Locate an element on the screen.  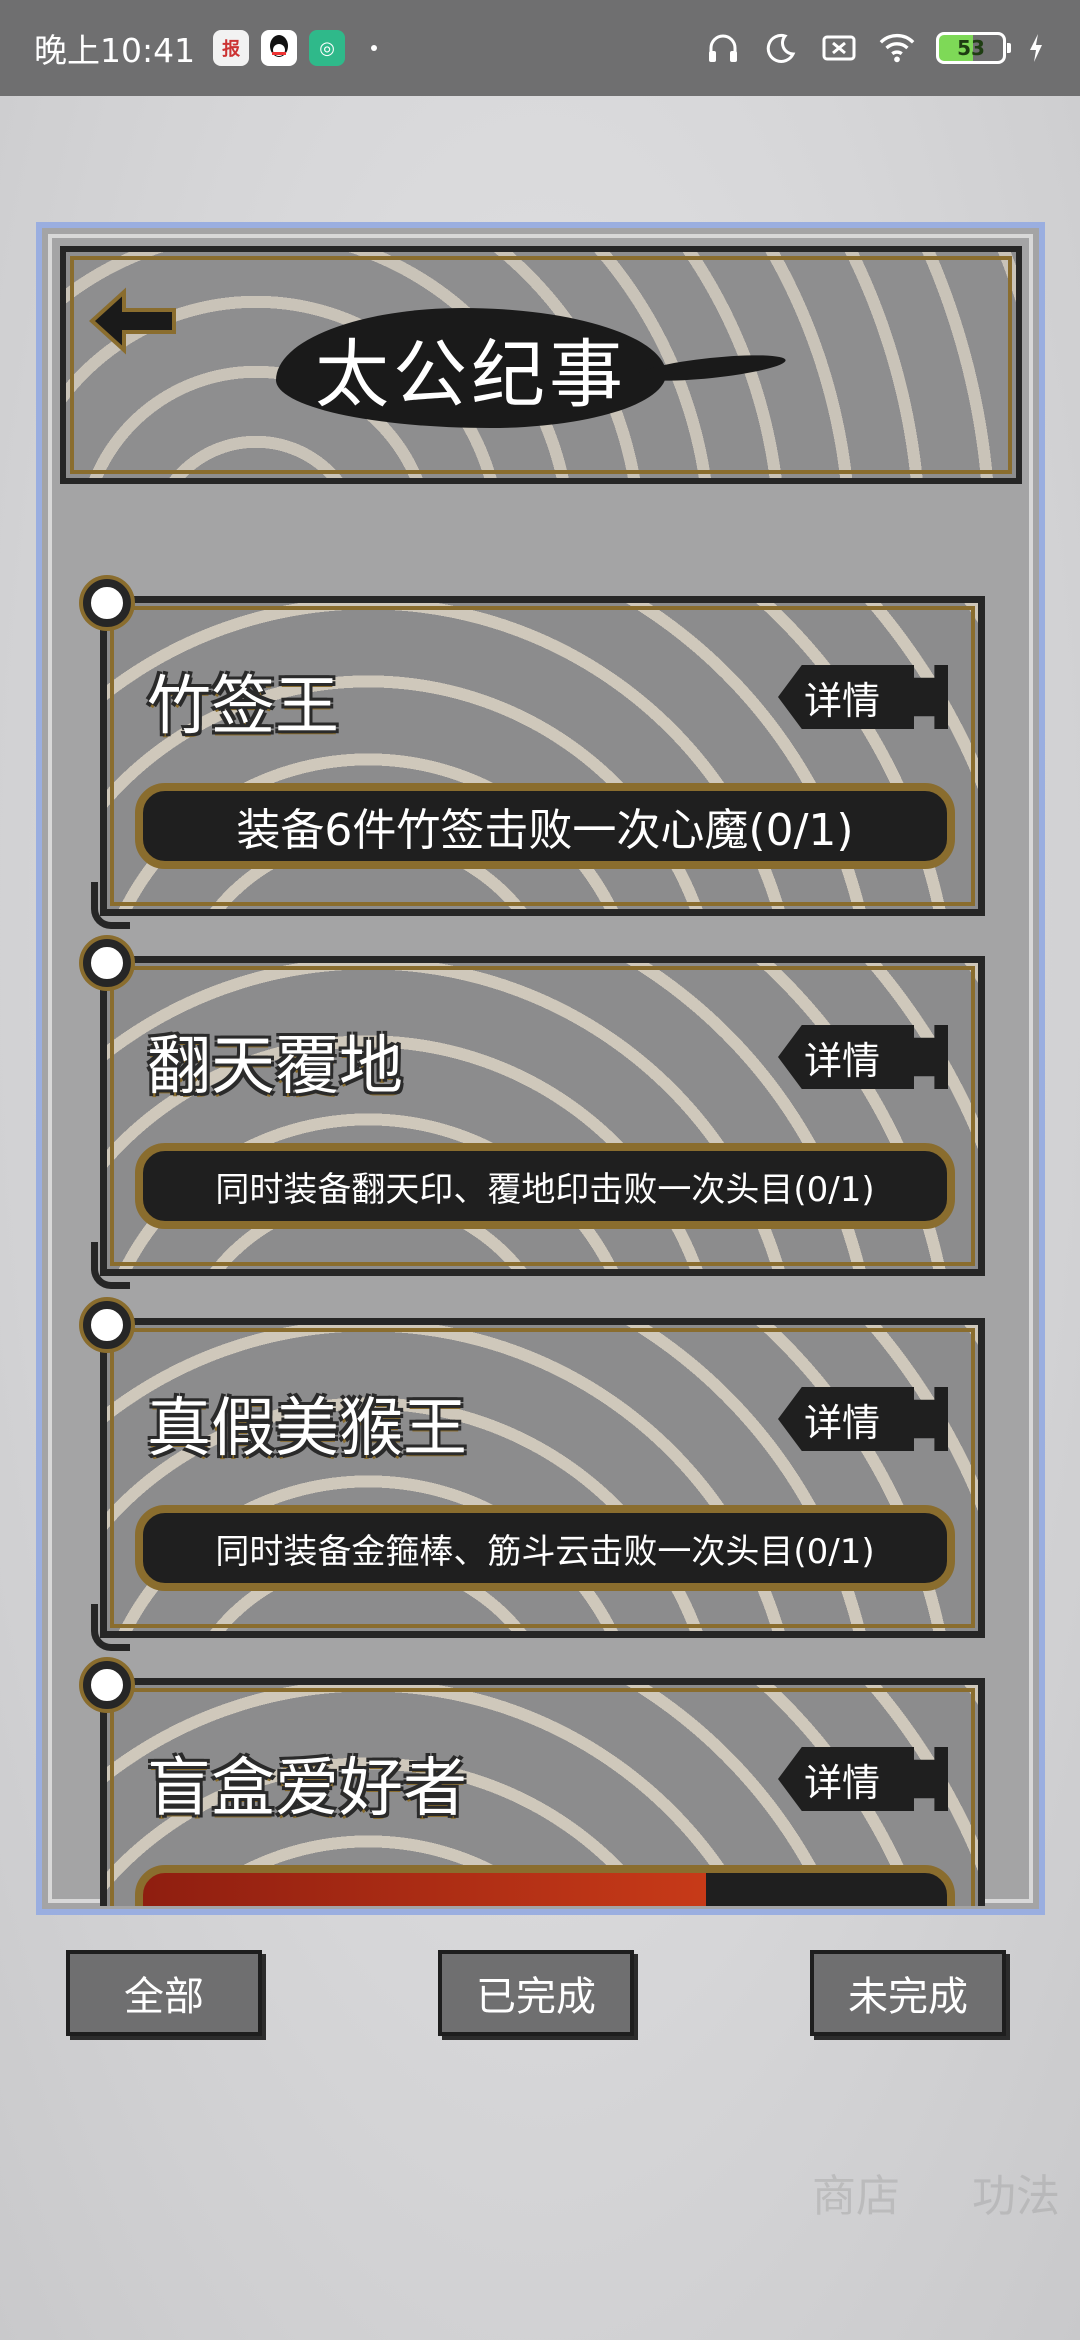
tab-all: 全部 is located at coordinates (164, 1993).